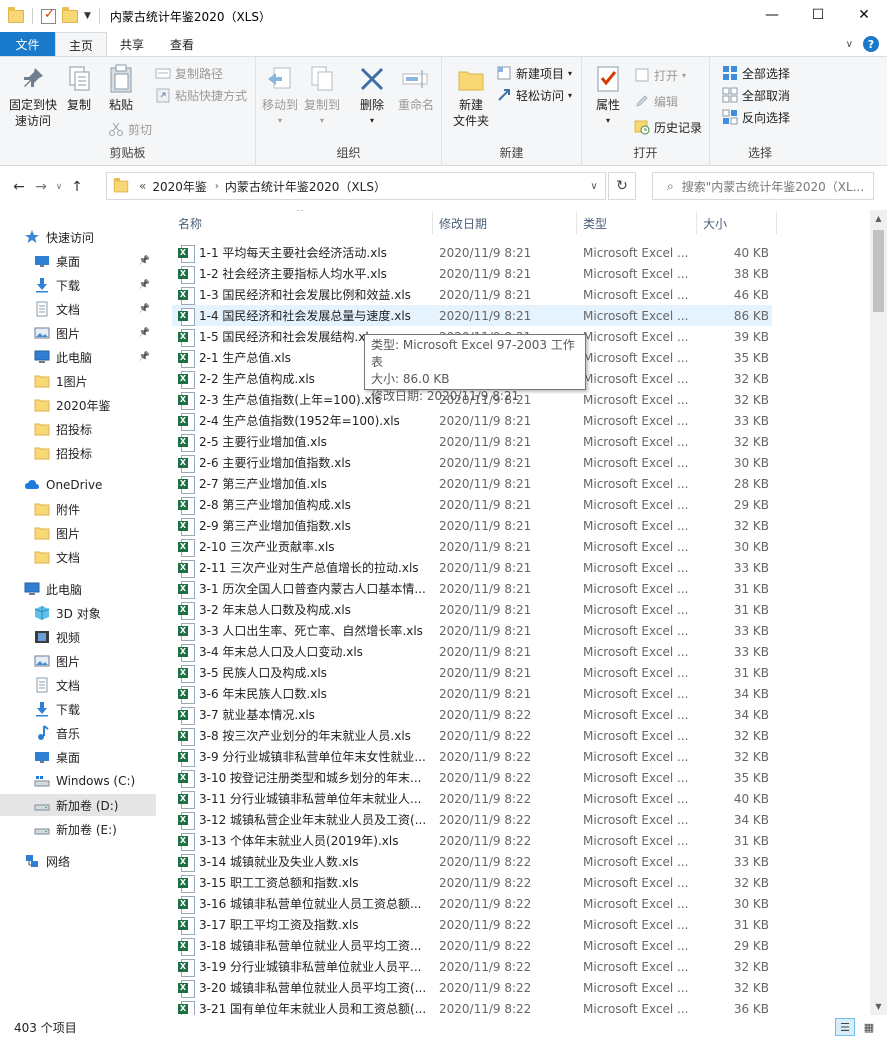  I want to click on copy-to-button: 复制到 ▾, so click(322, 96).